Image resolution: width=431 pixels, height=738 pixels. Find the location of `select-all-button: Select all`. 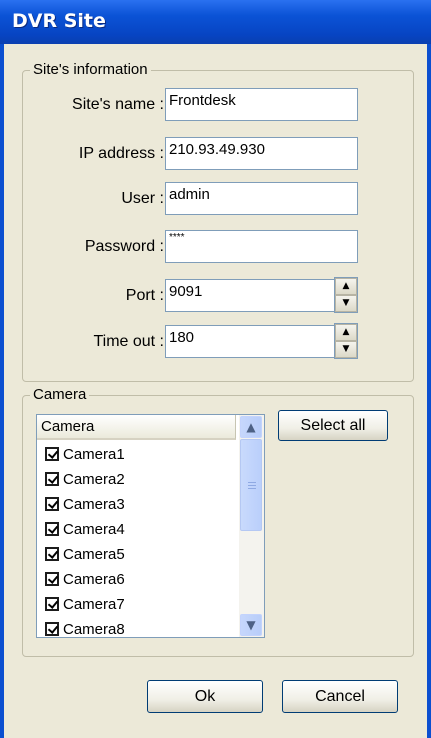

select-all-button: Select all is located at coordinates (333, 425).